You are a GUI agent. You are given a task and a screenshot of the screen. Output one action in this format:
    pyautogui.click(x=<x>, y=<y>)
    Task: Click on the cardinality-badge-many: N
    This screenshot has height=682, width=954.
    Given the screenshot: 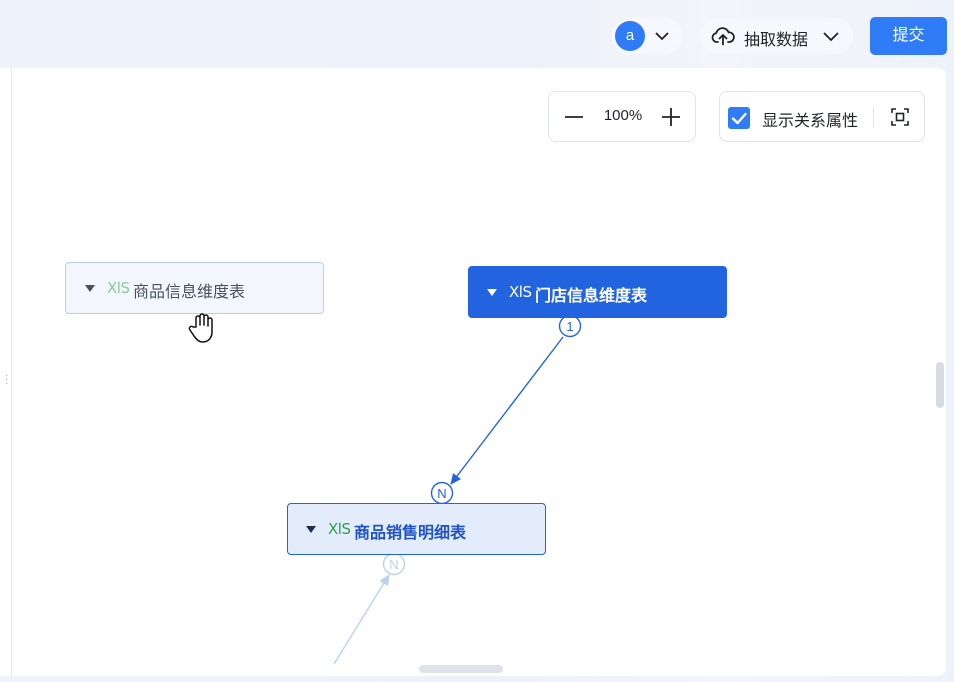 What is the action you would take?
    pyautogui.click(x=442, y=493)
    